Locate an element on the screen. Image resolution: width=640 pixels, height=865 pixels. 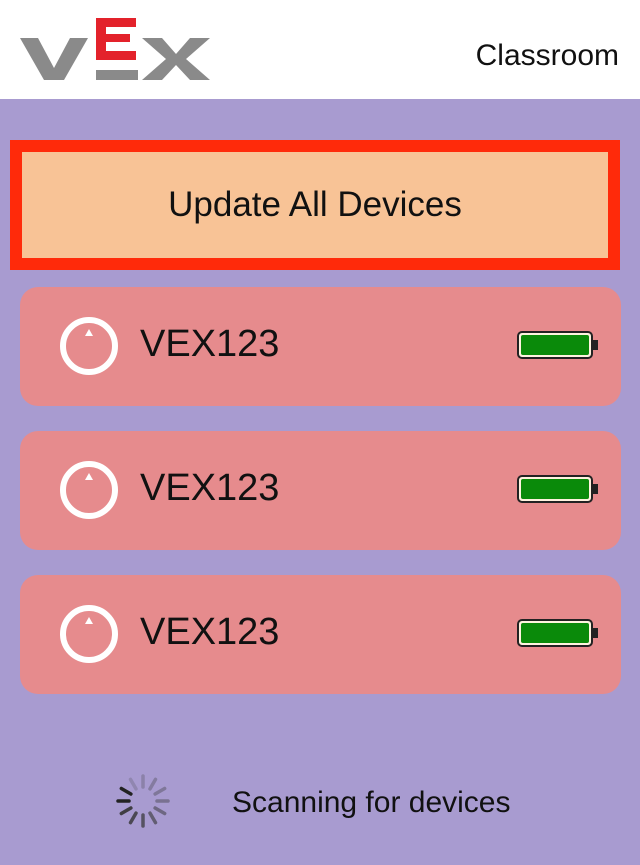
scan-status-text: Scanning for devices is located at coordinates (371, 802).